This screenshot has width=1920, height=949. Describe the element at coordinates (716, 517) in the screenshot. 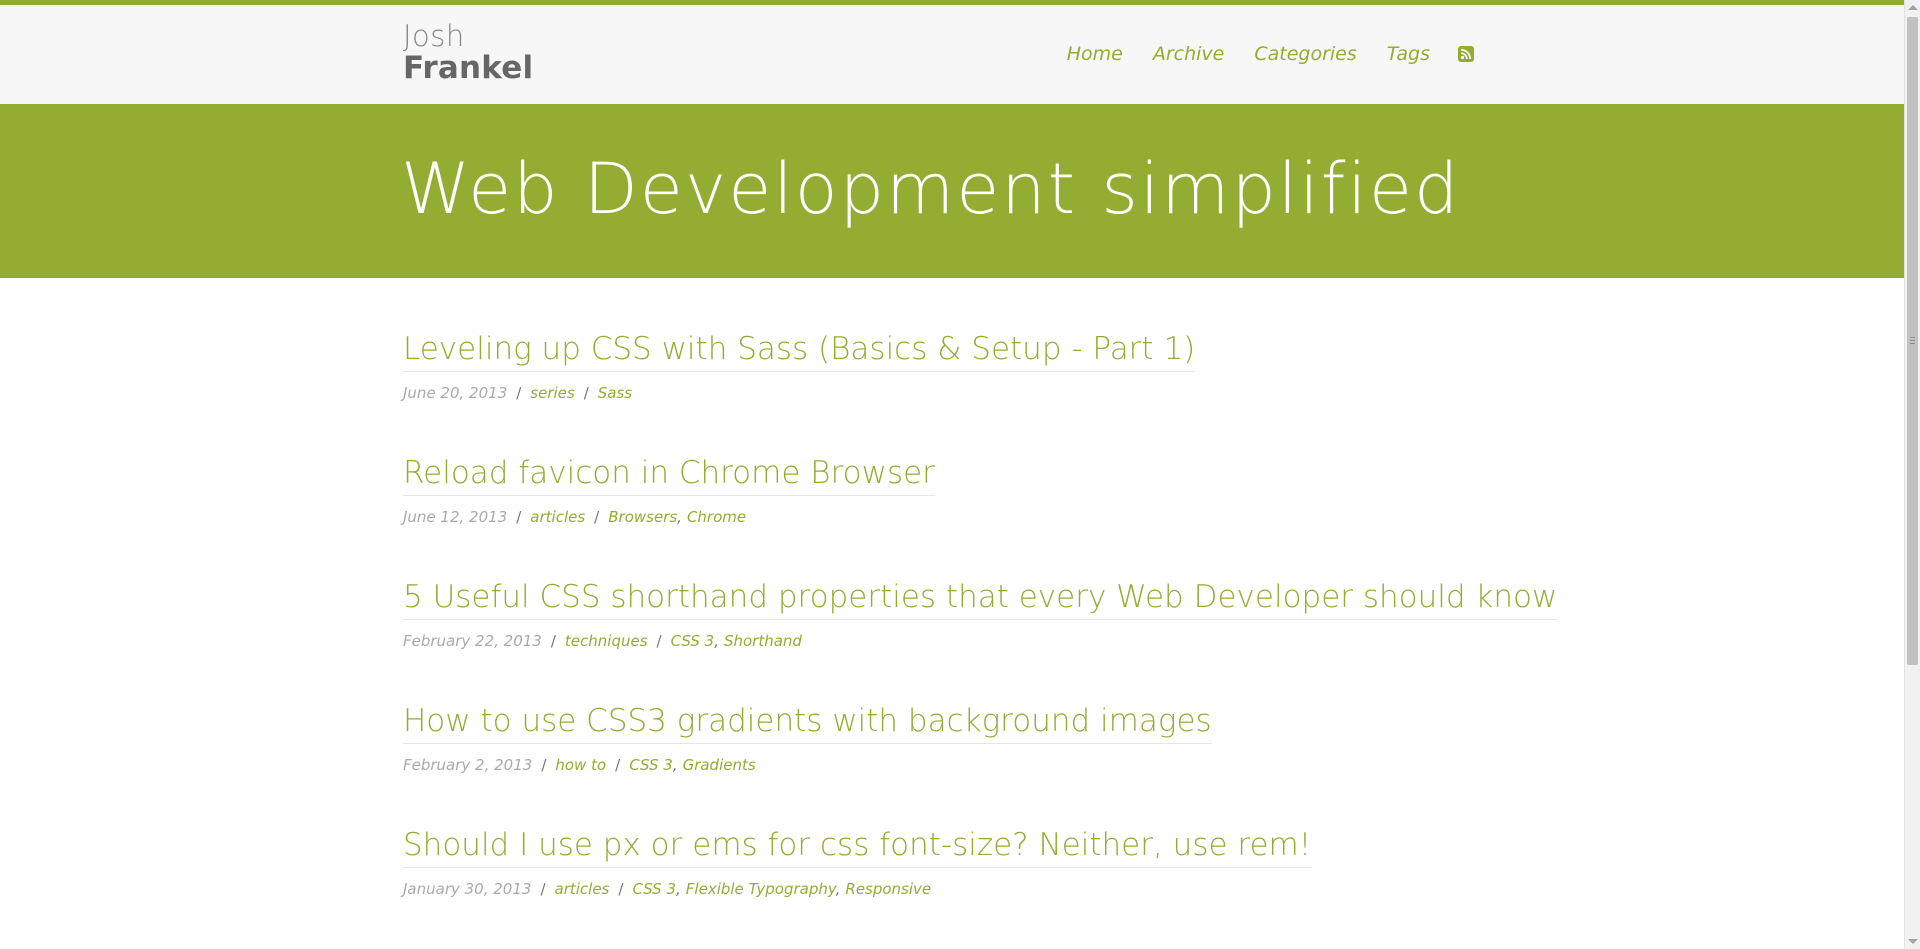

I see `post-tag-link: Chrome` at that location.